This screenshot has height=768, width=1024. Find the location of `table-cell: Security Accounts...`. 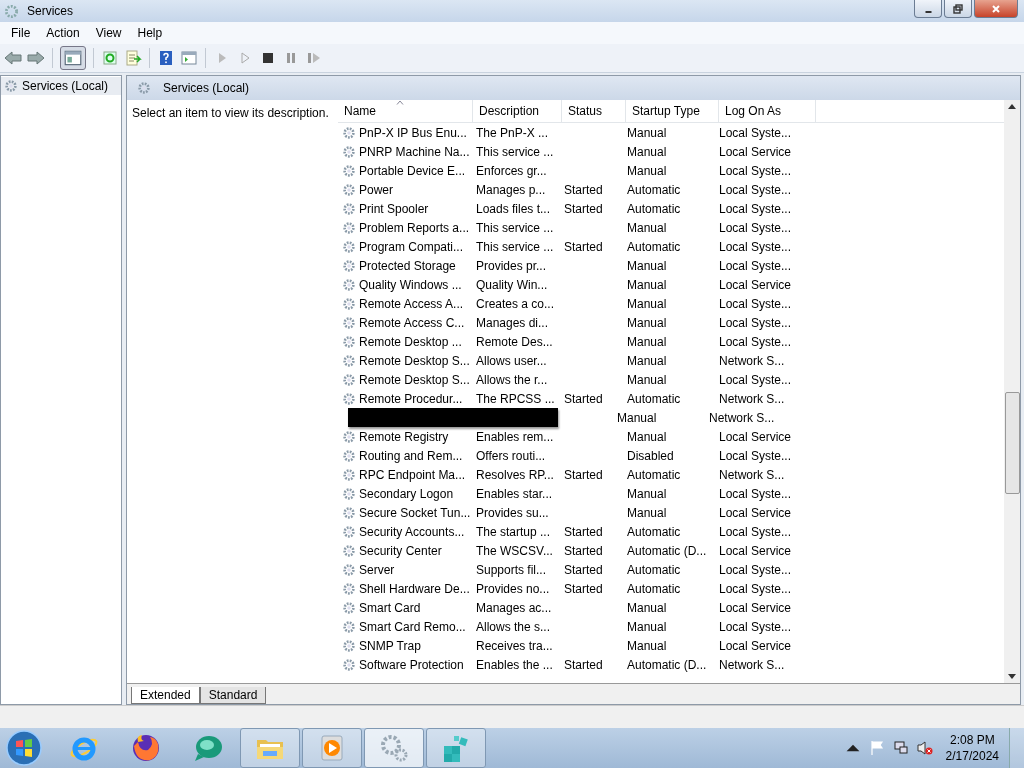

table-cell: Security Accounts... is located at coordinates (404, 531).